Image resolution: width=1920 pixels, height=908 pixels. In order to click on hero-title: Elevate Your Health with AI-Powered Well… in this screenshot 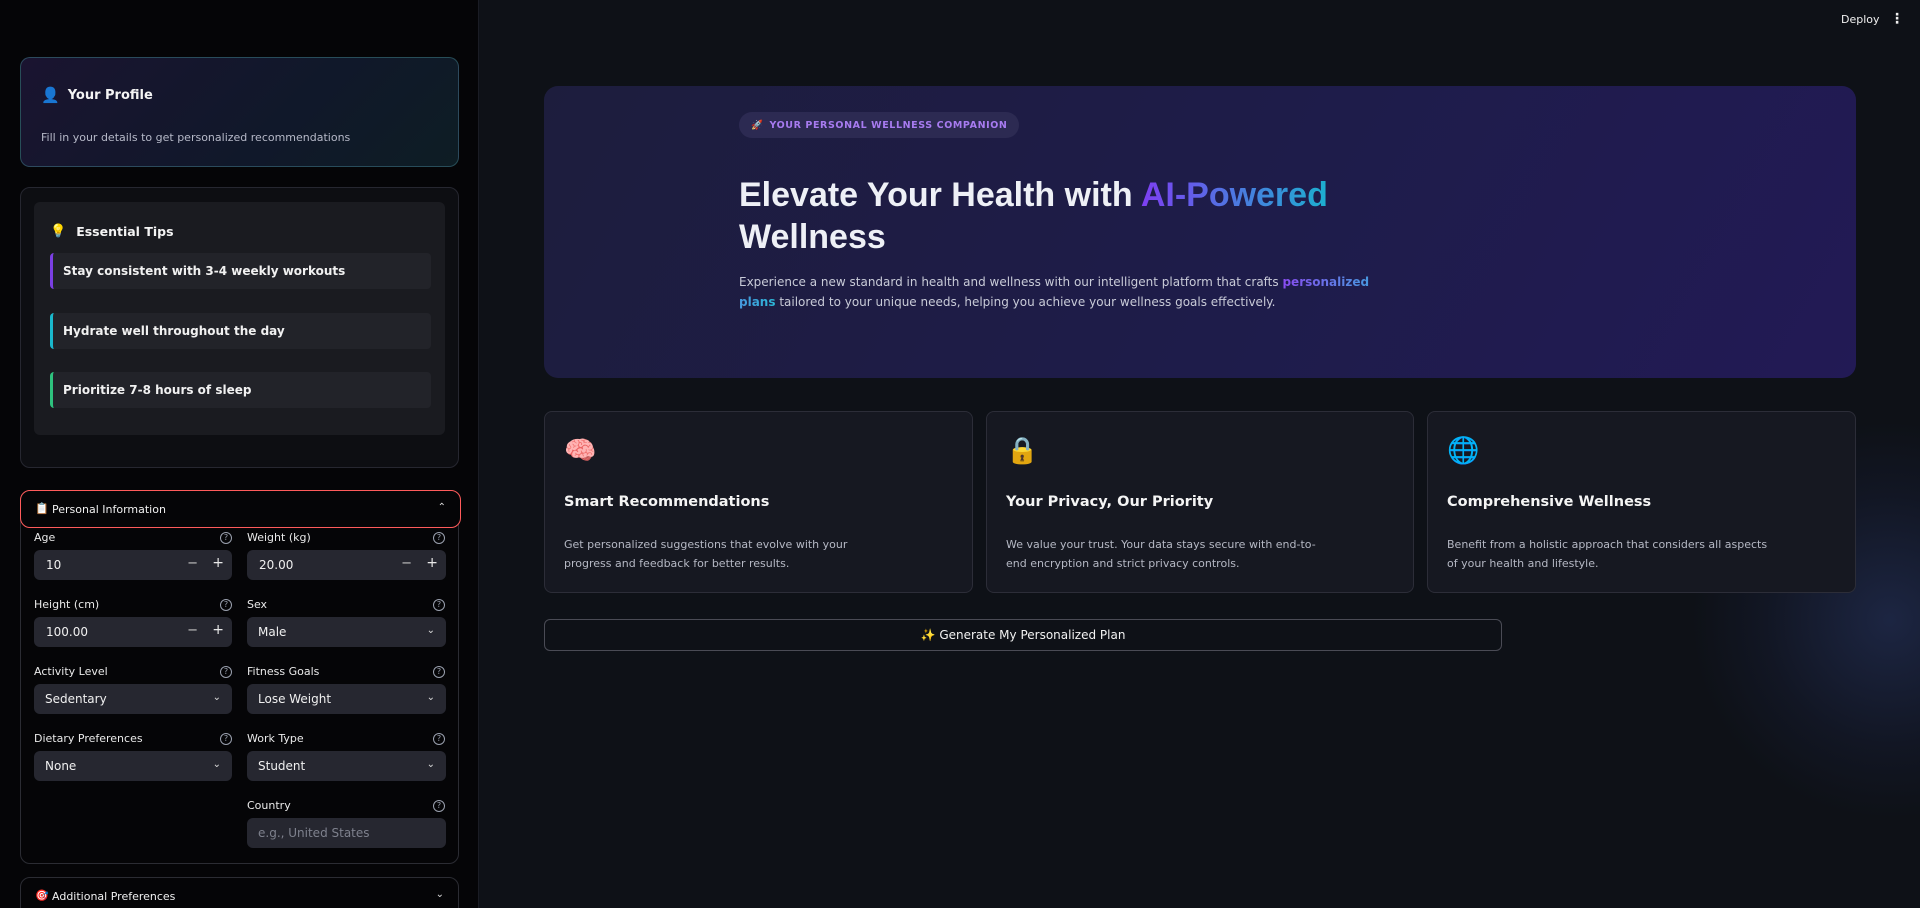, I will do `click(1099, 216)`.